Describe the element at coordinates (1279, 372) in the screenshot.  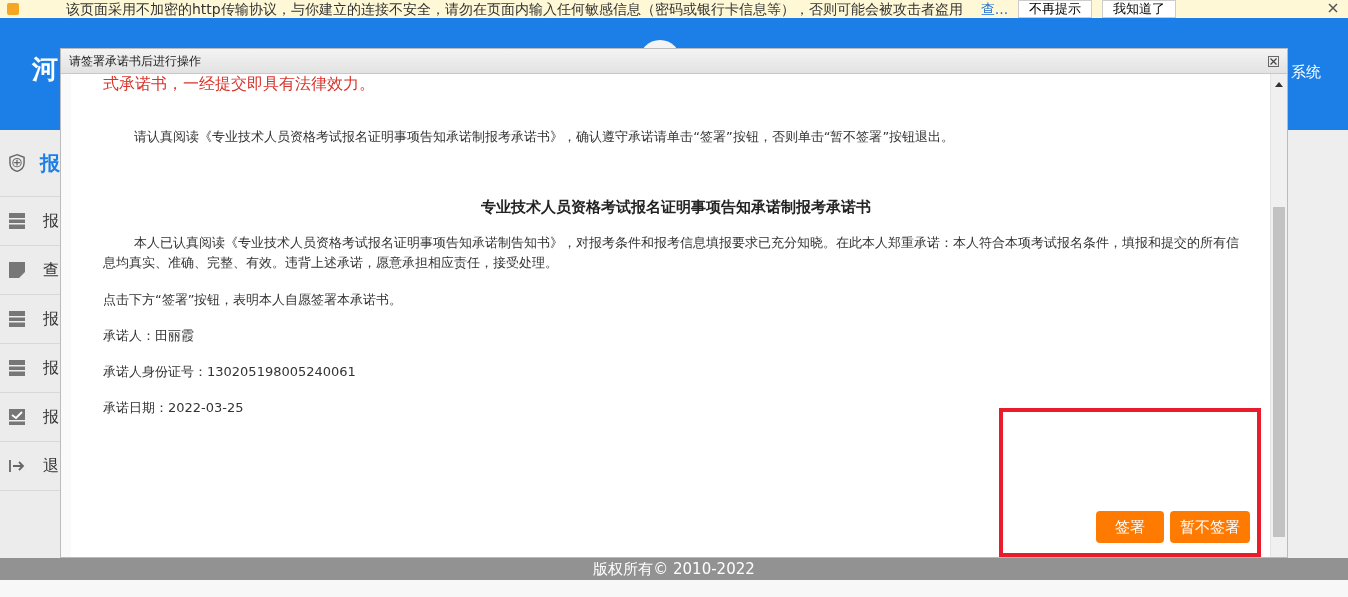
I see `scrollbar-thumb` at that location.